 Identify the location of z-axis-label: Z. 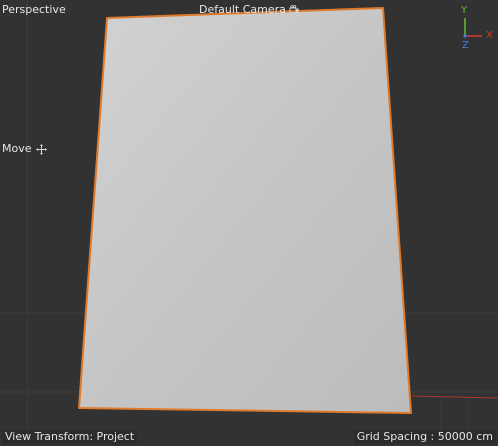
(465, 45).